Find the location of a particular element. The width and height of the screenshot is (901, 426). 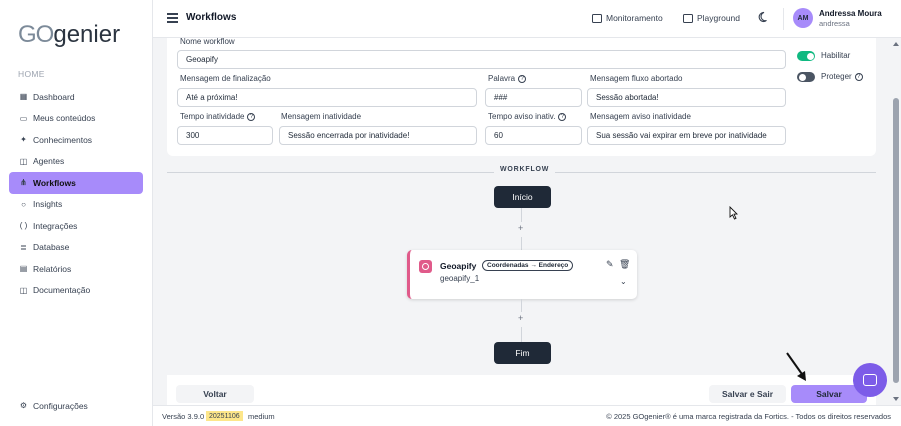

warn-time-field: 60 is located at coordinates (533, 135).